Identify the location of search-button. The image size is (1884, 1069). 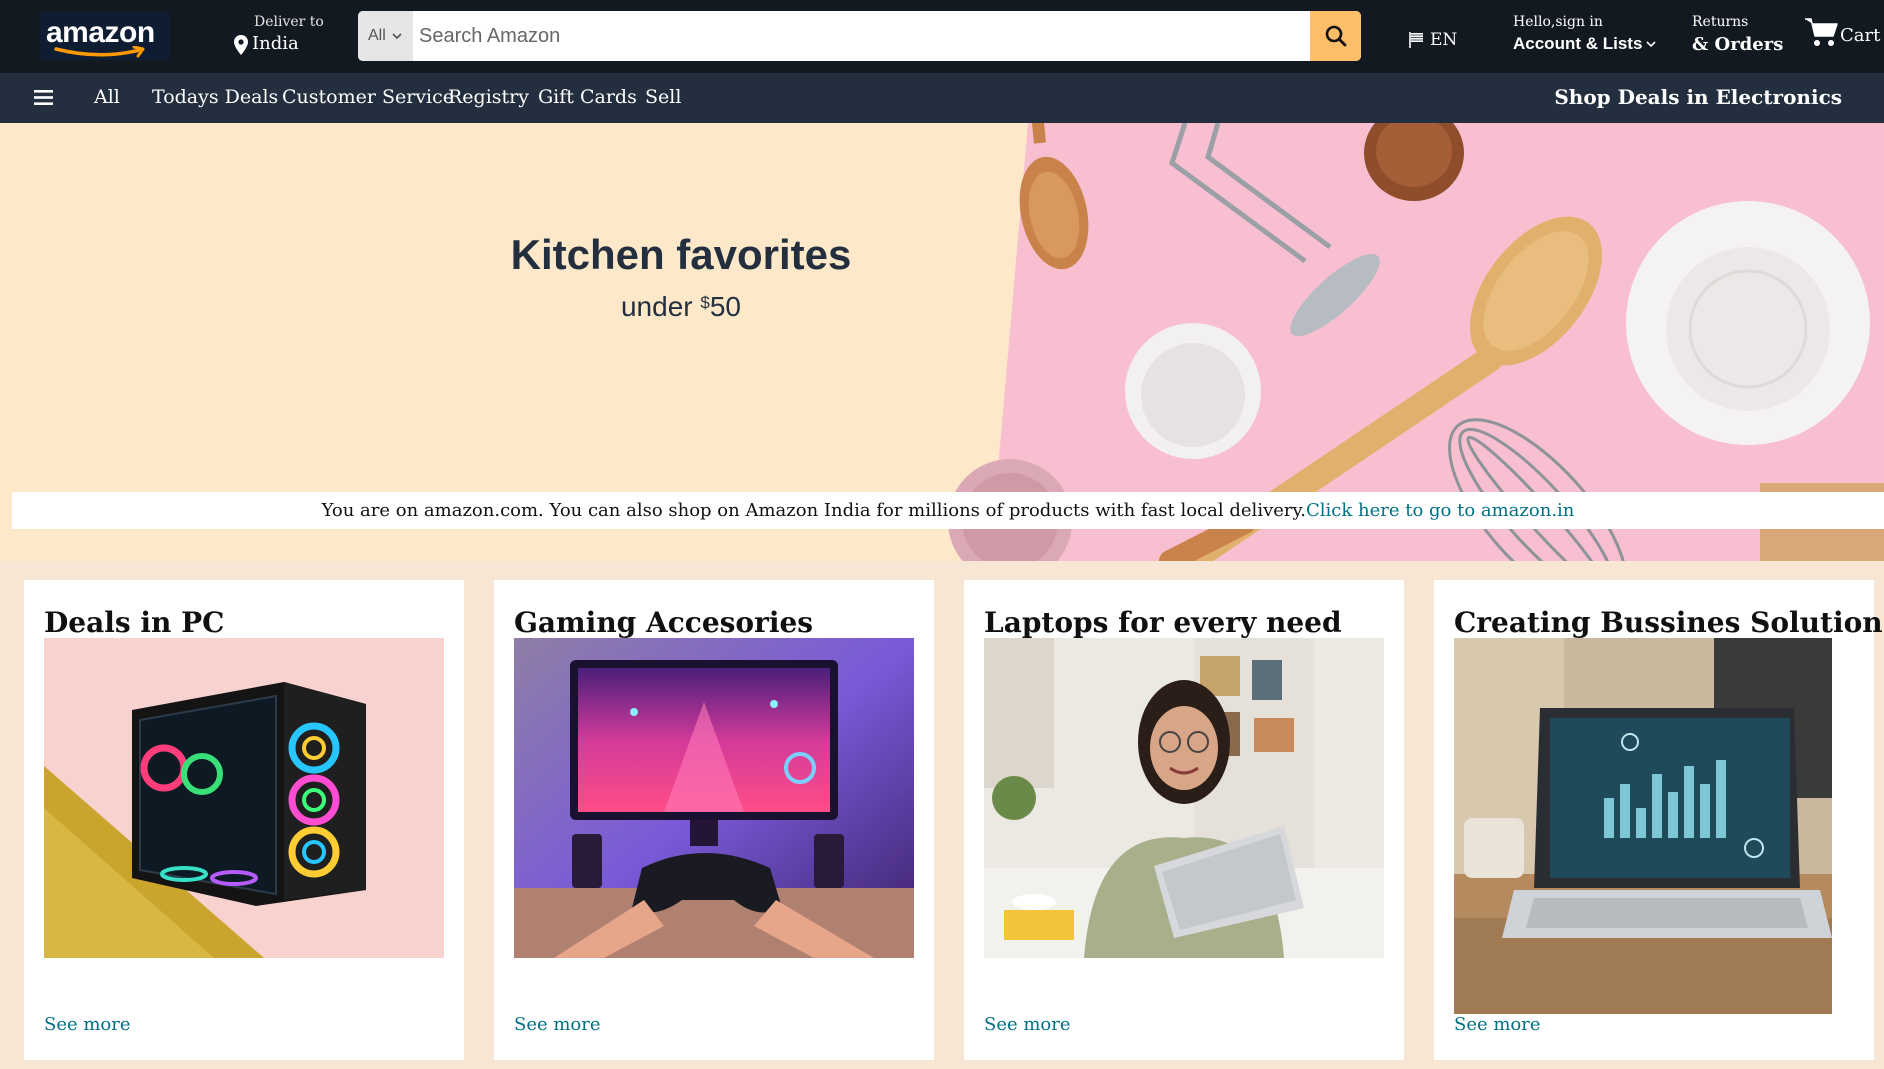
(1335, 36).